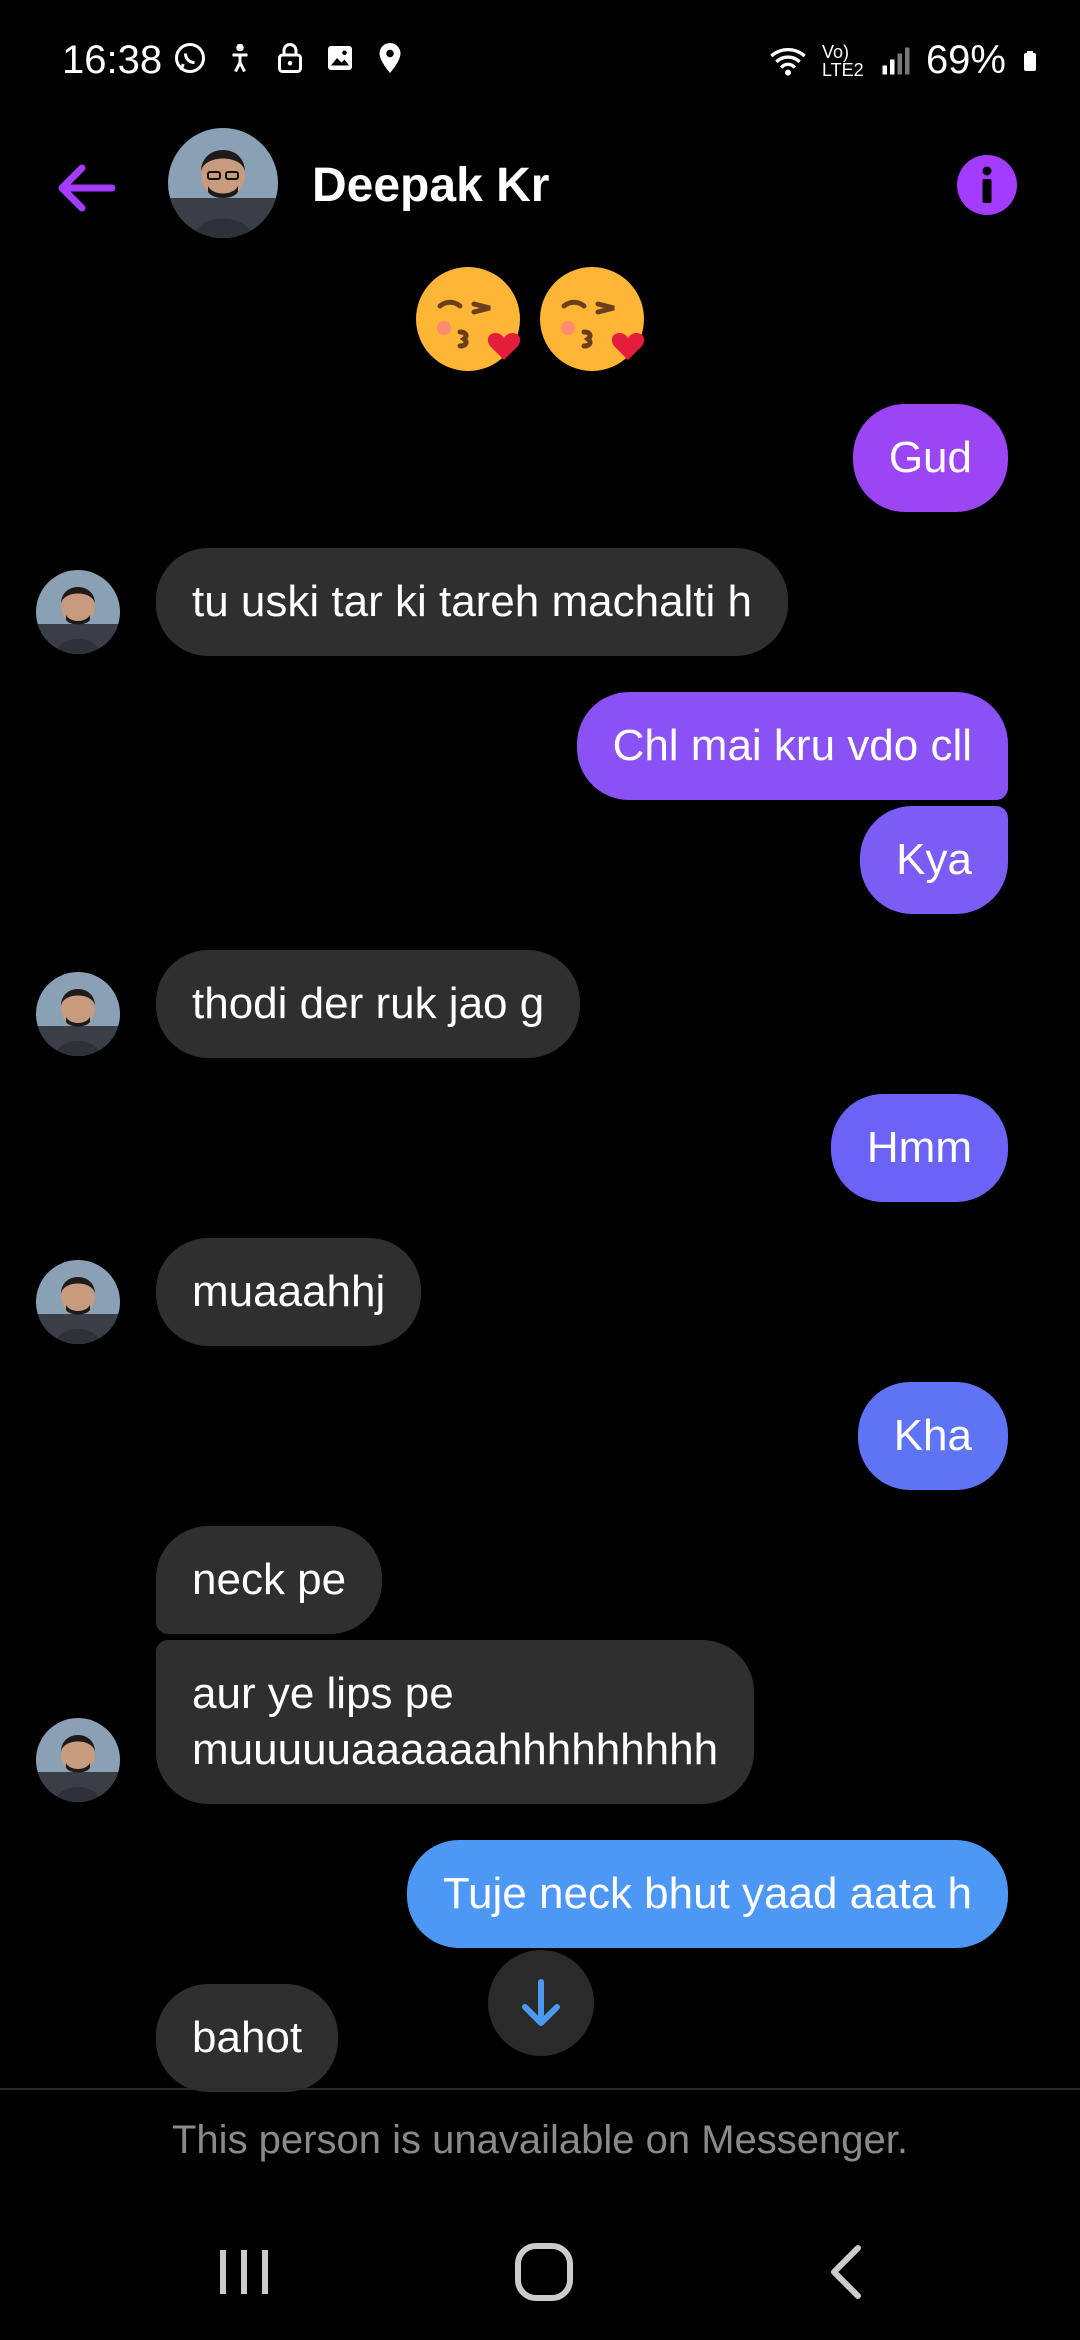 The image size is (1080, 2340). What do you see at coordinates (190, 58) in the screenshot?
I see `whatsapp-icon` at bounding box center [190, 58].